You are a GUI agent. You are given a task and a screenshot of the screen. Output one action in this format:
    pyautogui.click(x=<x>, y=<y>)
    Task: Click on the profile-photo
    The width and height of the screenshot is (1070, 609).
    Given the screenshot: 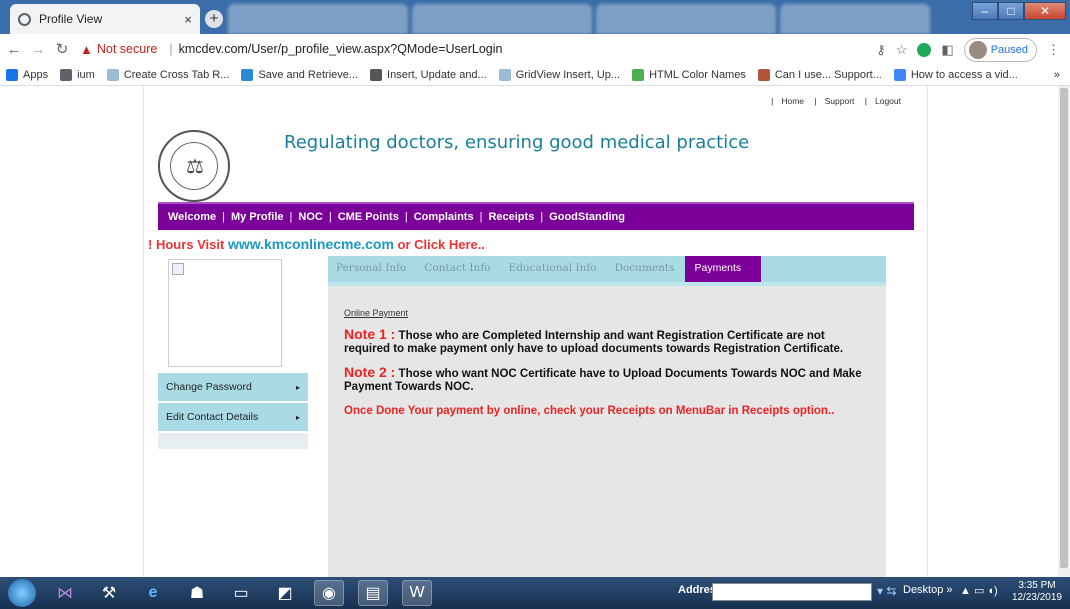 What is the action you would take?
    pyautogui.click(x=225, y=313)
    